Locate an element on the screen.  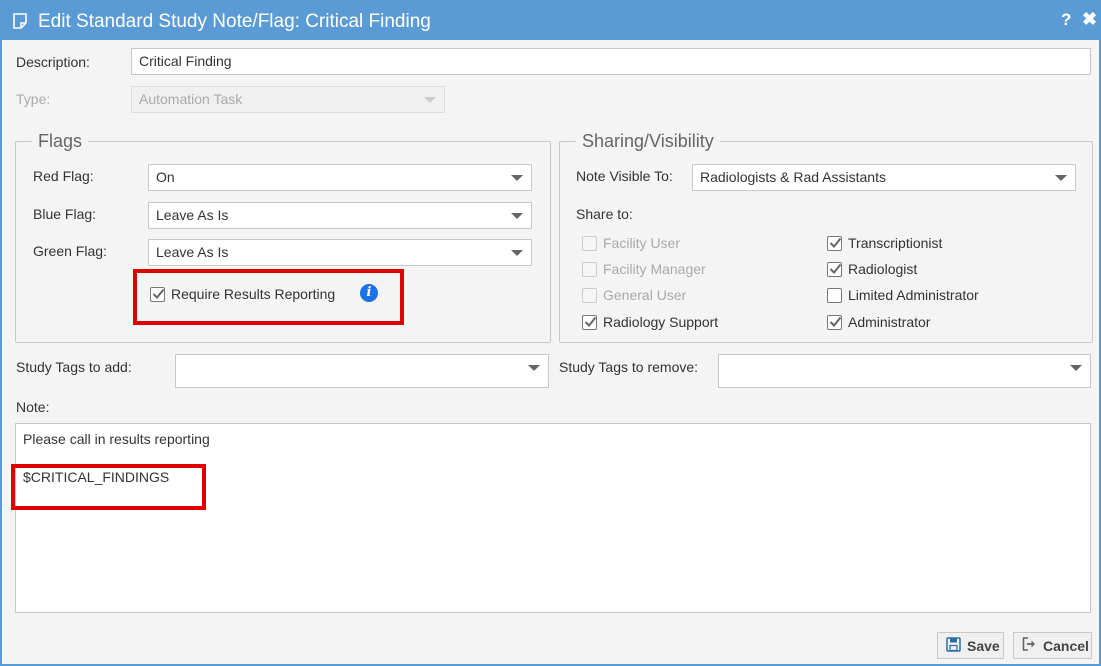
note-line: Please call in results reporting is located at coordinates (116, 439).